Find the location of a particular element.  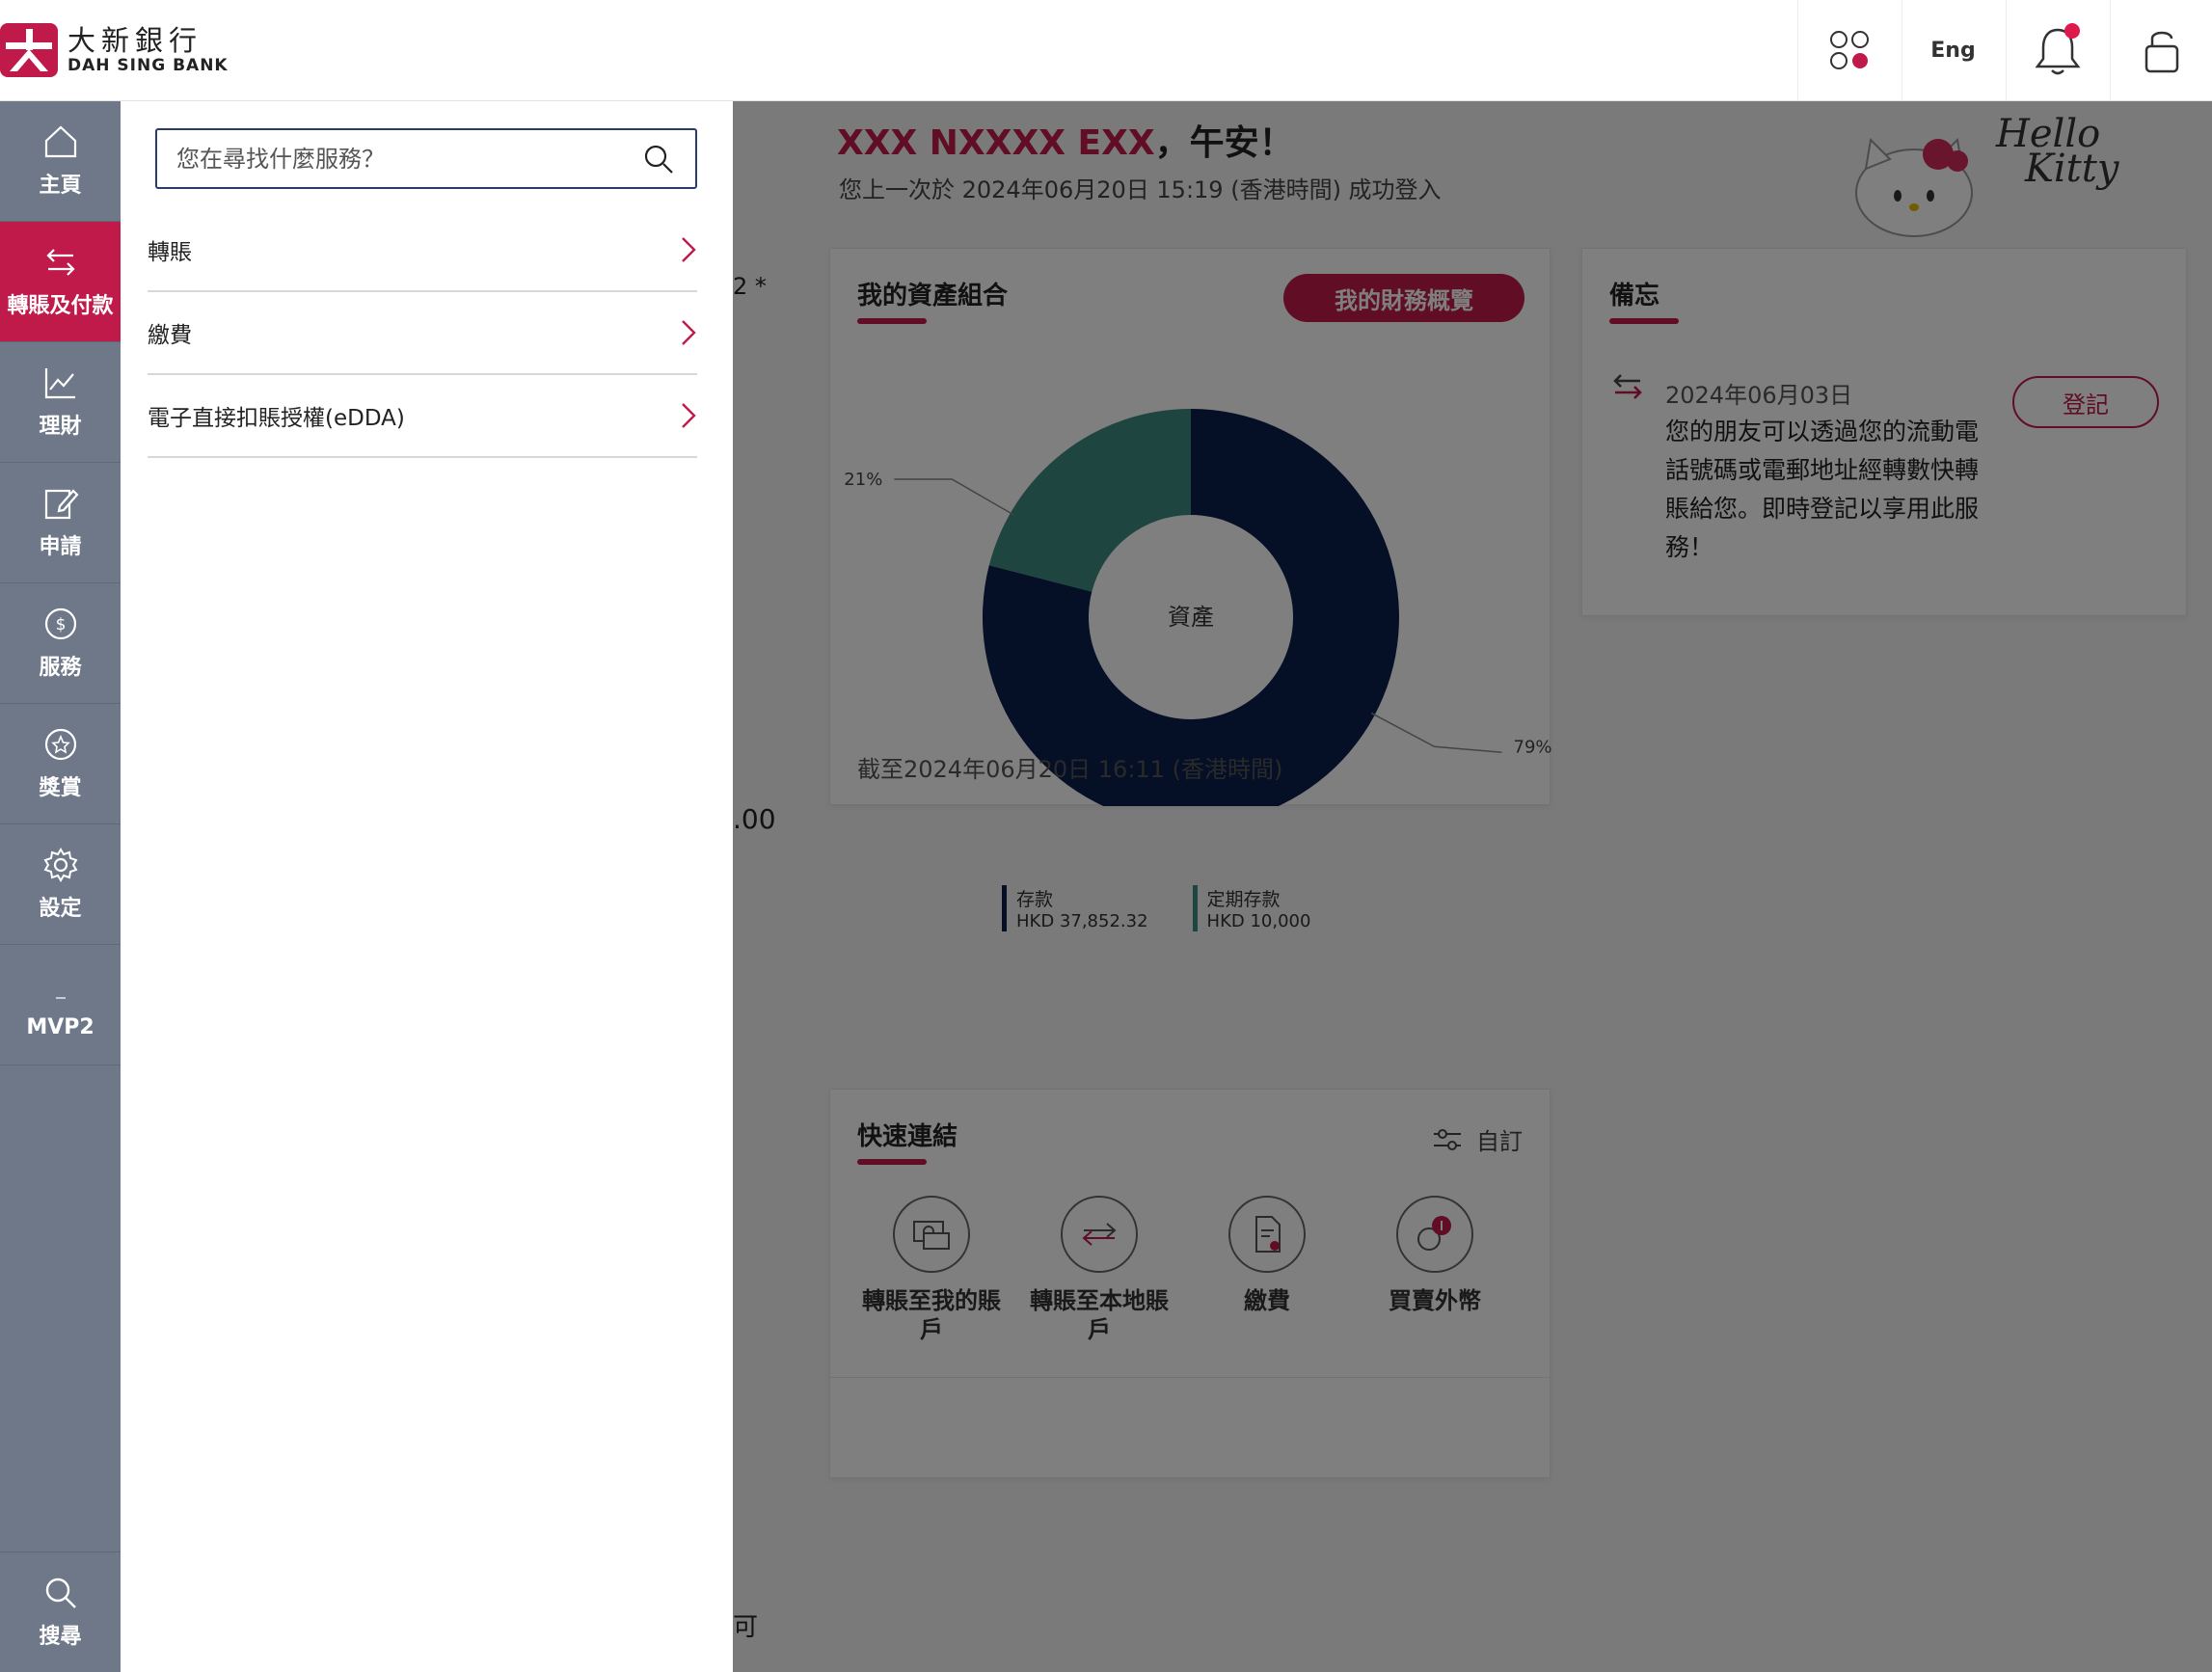

menu-item-transfer: 轉賬 is located at coordinates (423, 250).